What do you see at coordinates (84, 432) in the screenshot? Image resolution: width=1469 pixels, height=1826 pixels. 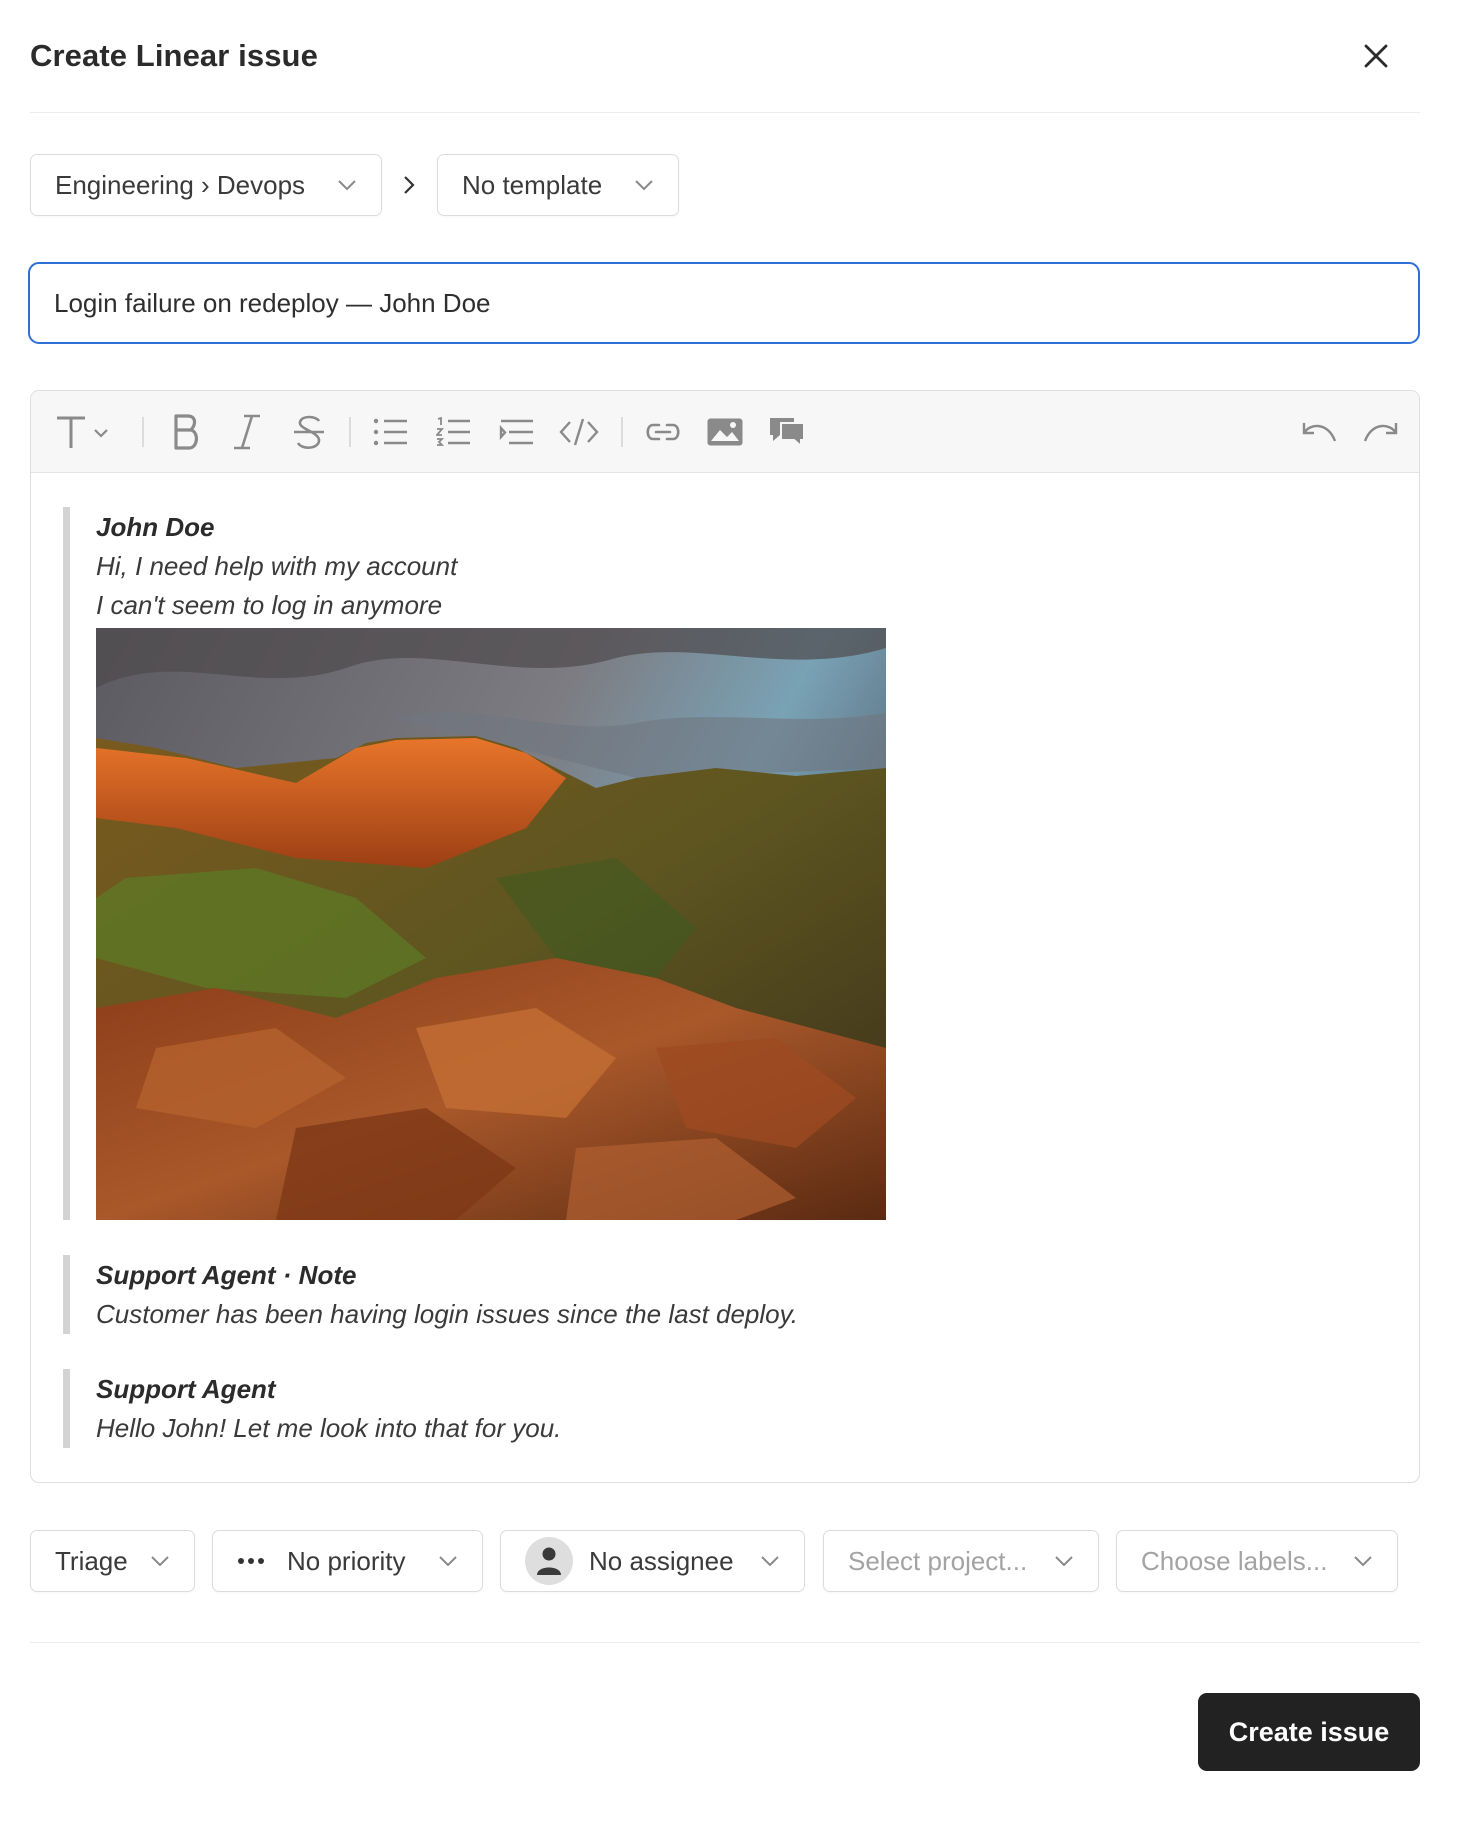 I see `text-style-icon` at bounding box center [84, 432].